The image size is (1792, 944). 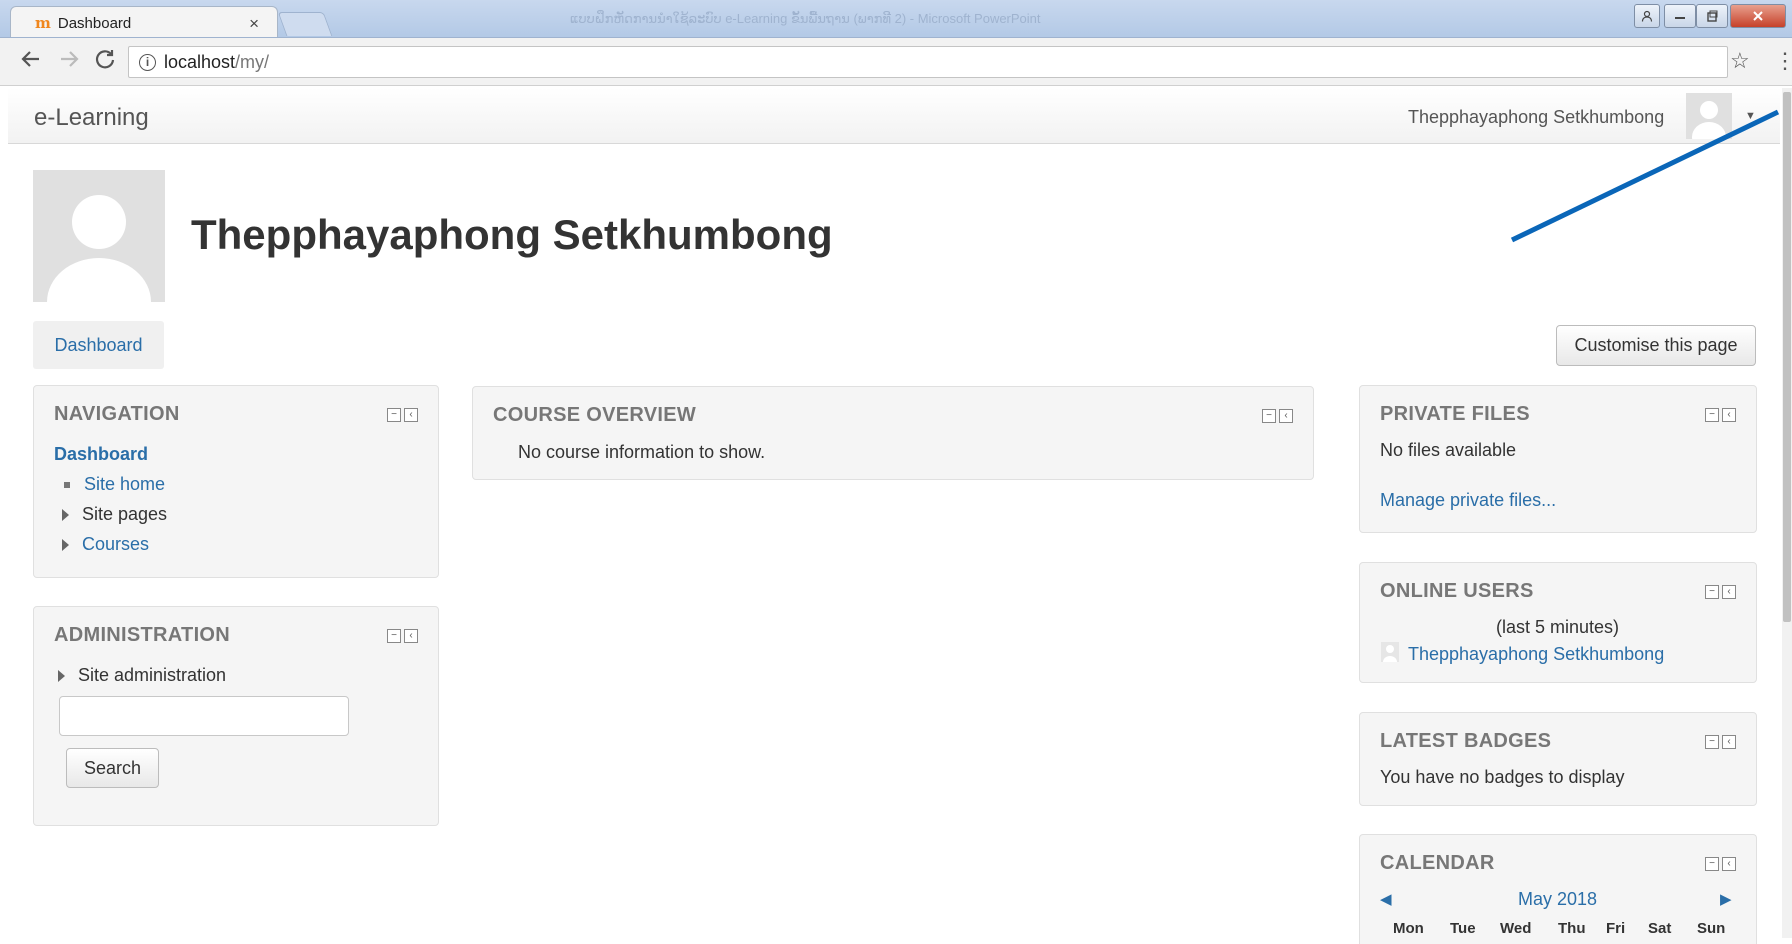 I want to click on online-users-period: (last 5 minutes), so click(x=1558, y=627).